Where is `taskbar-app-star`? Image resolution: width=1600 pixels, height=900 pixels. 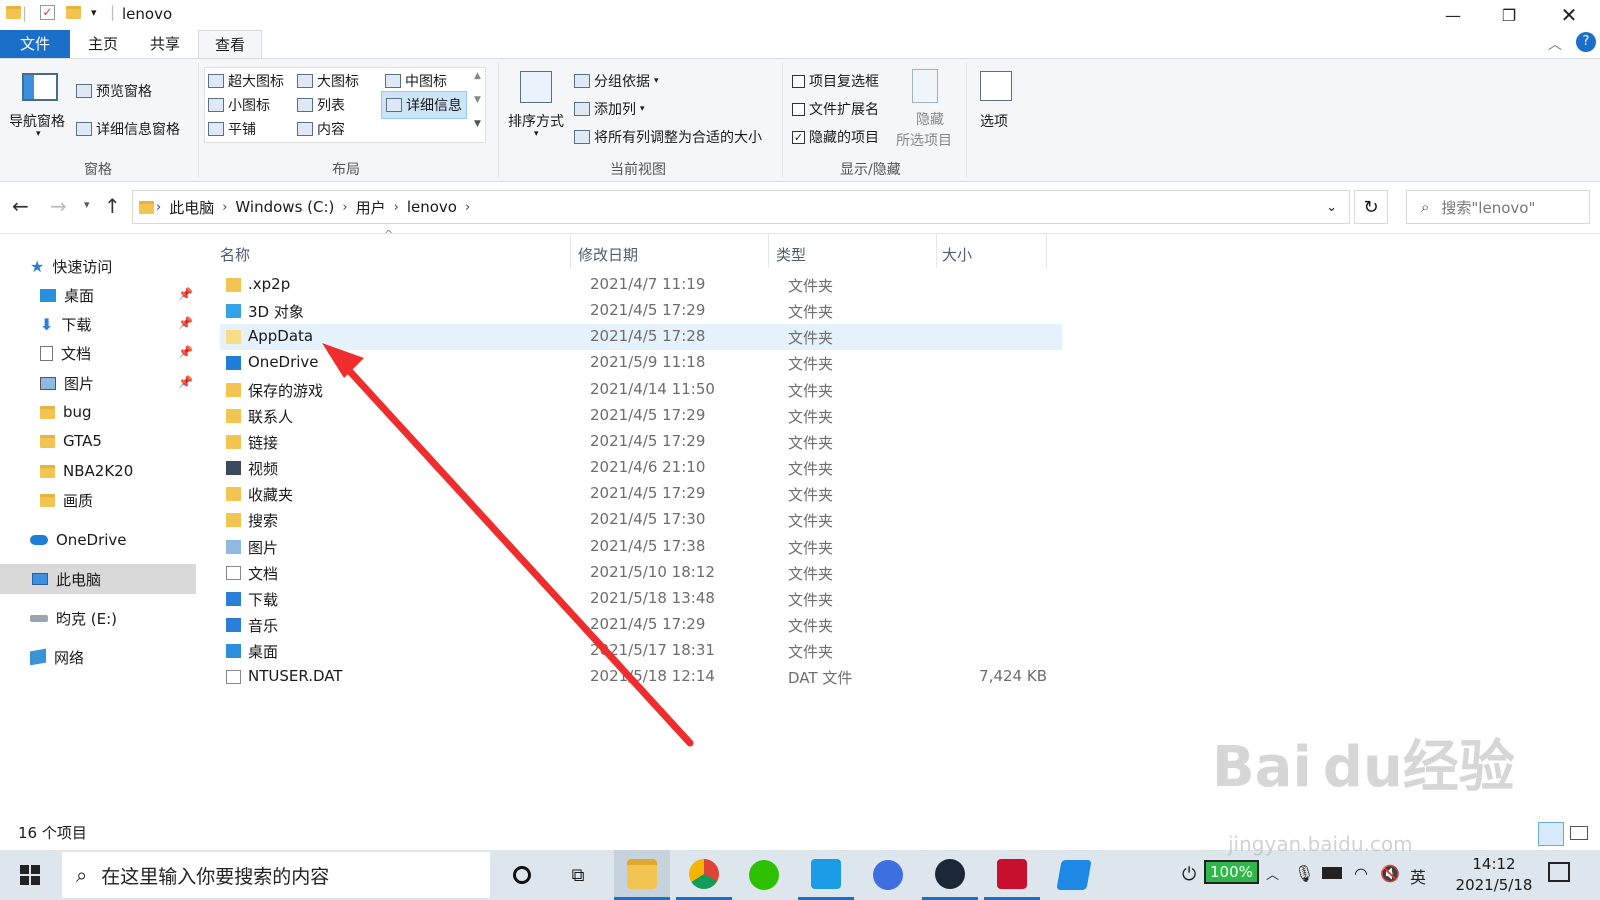 taskbar-app-star is located at coordinates (888, 875).